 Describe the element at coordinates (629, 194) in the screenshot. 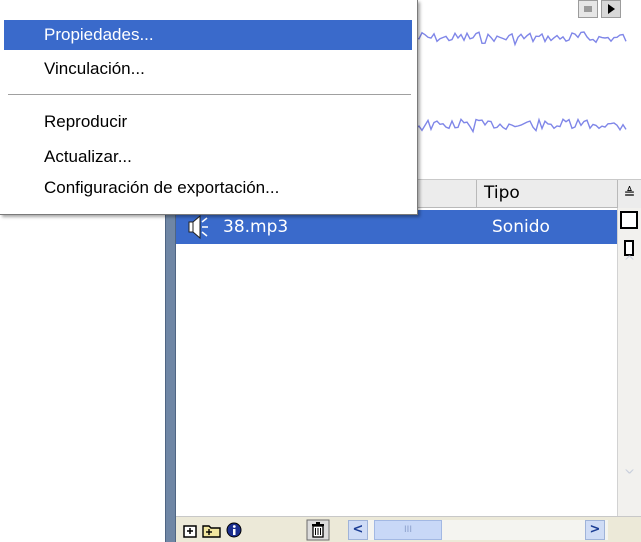

I see `sort-order-toggle: ≜` at that location.